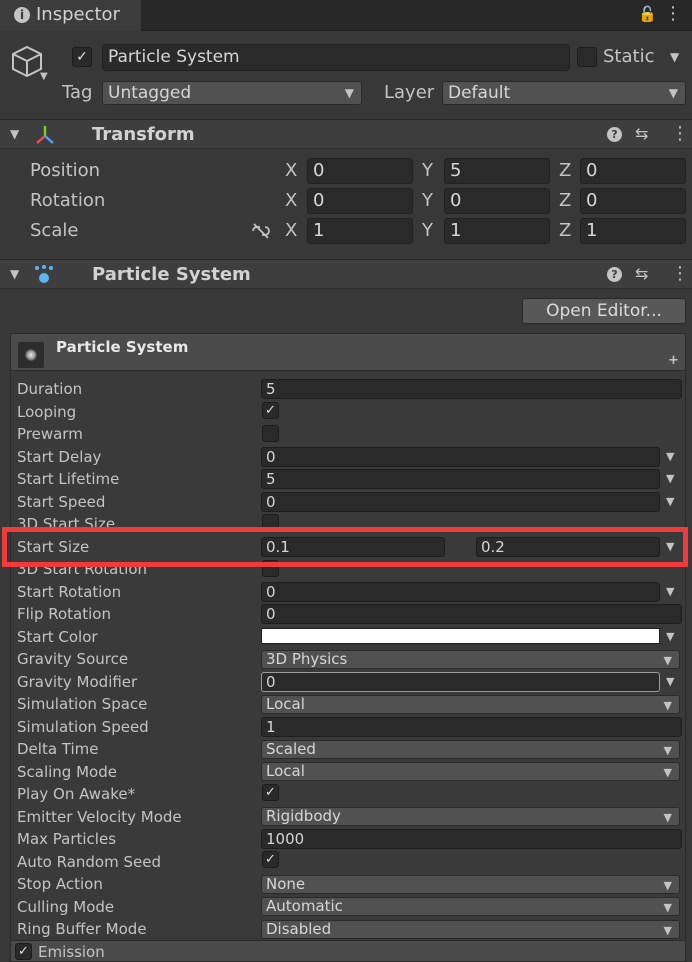 This screenshot has width=692, height=962. What do you see at coordinates (471, 727) in the screenshot?
I see `simulation-speed-input: 1` at bounding box center [471, 727].